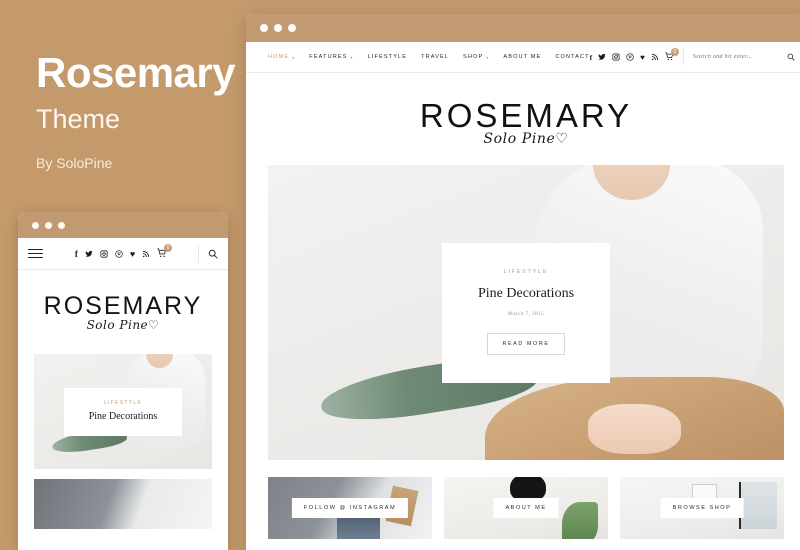  I want to click on menu-item-label: LIFESTYLE, so click(387, 57).